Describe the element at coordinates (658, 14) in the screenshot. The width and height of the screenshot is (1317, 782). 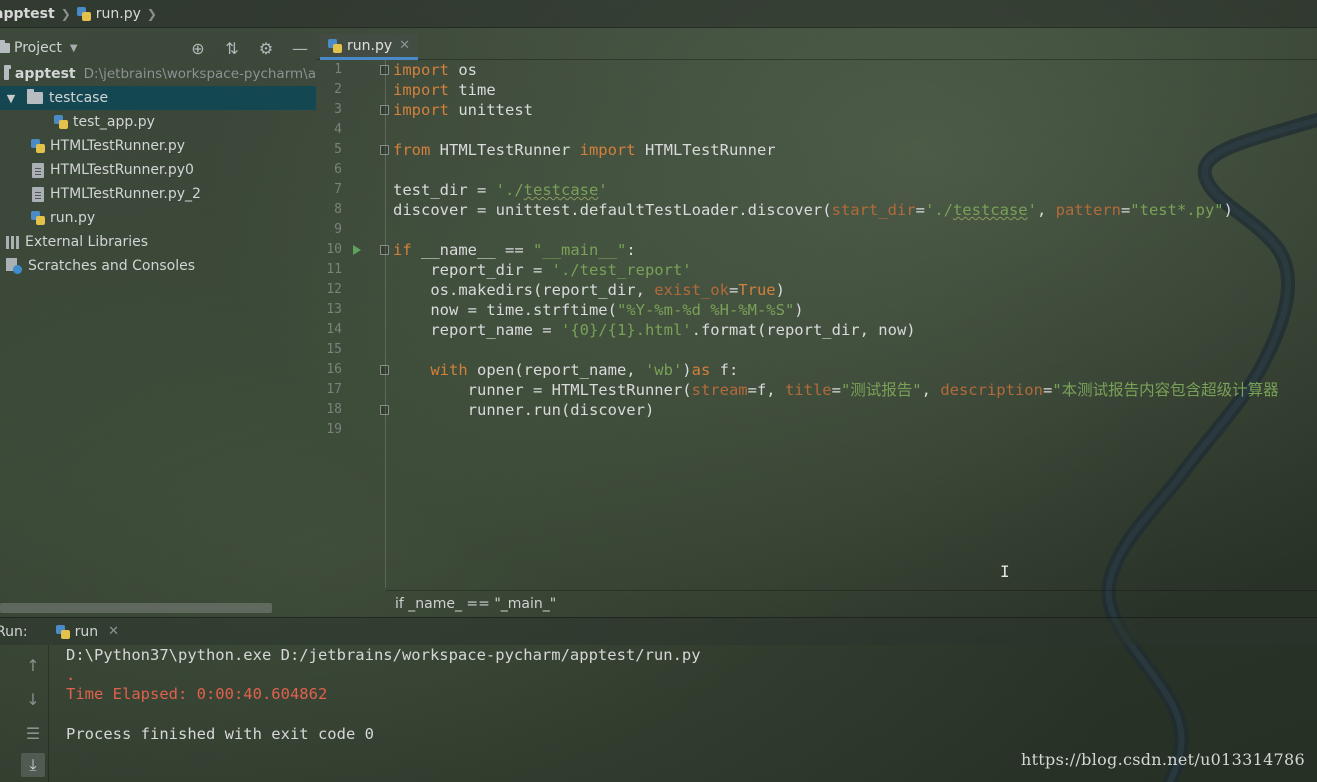
I see `navigation-breadcrumb: apptest ❯ run.py ❯` at that location.